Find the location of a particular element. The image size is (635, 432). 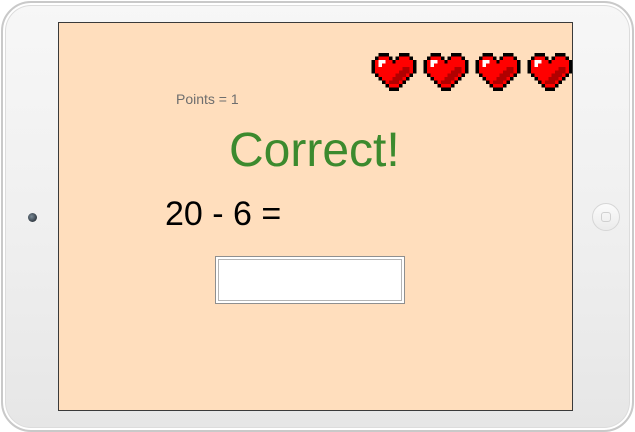

feedback-message: Correct! is located at coordinates (314, 150).